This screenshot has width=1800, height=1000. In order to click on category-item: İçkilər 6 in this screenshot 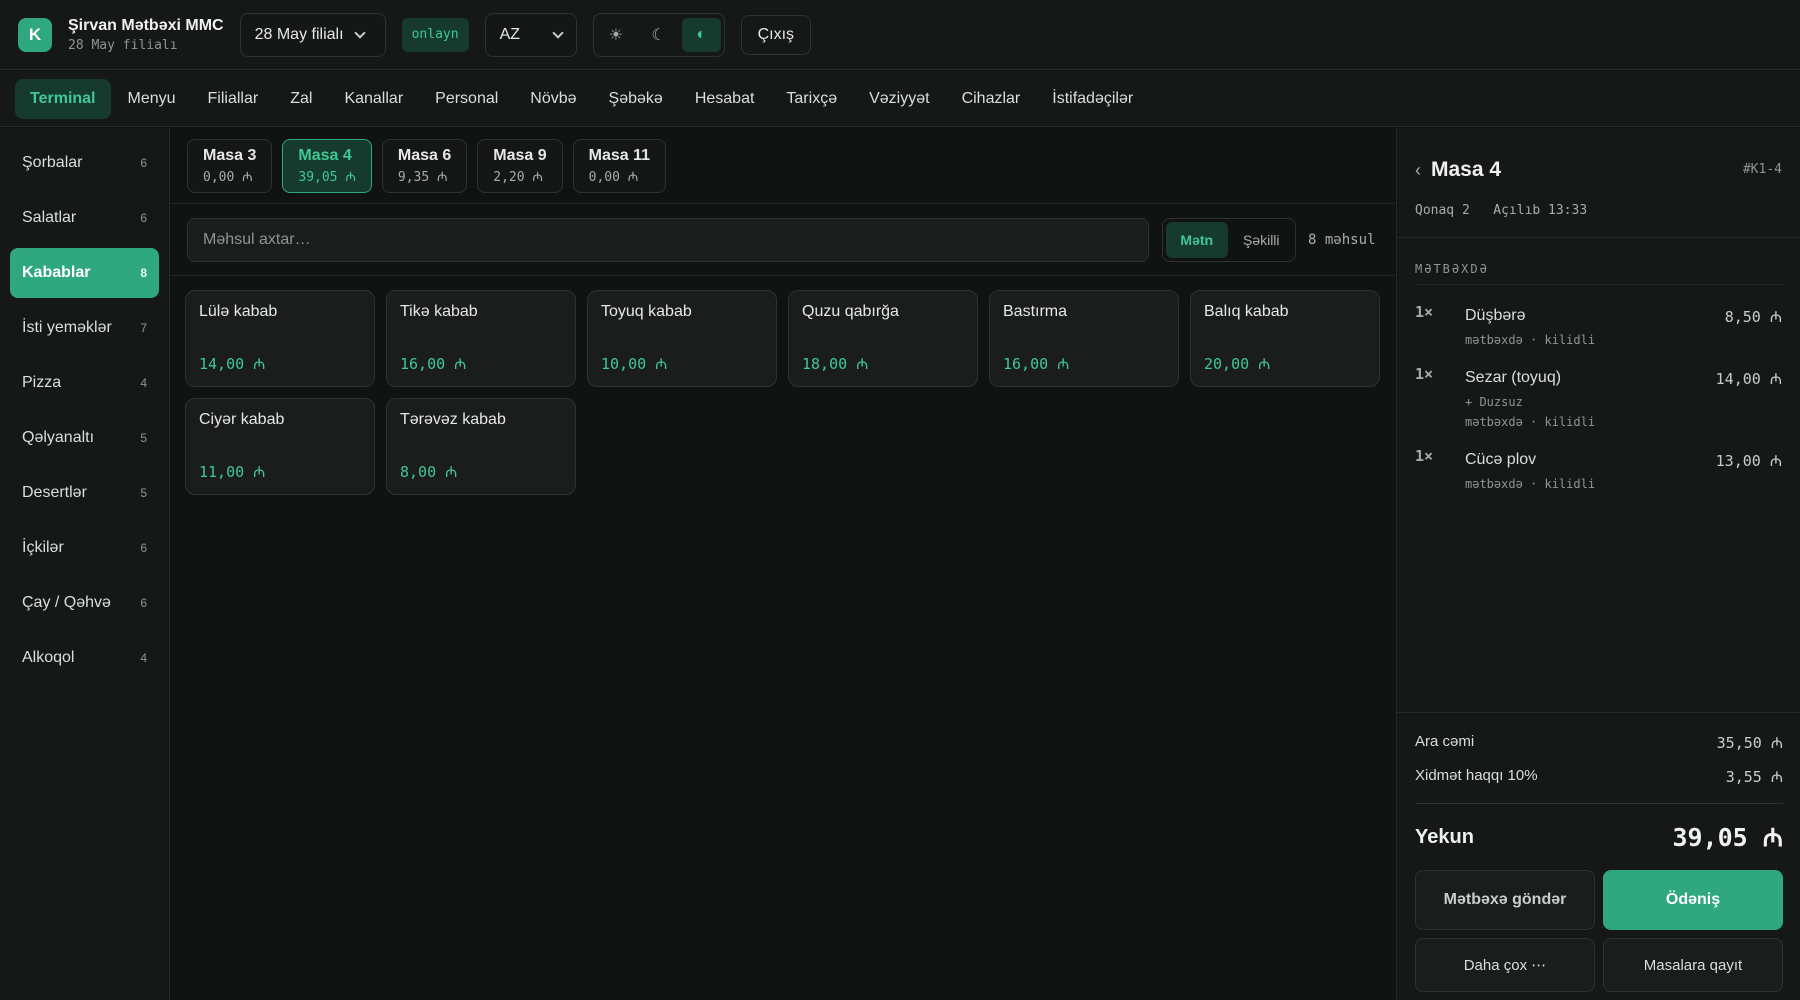, I will do `click(84, 548)`.